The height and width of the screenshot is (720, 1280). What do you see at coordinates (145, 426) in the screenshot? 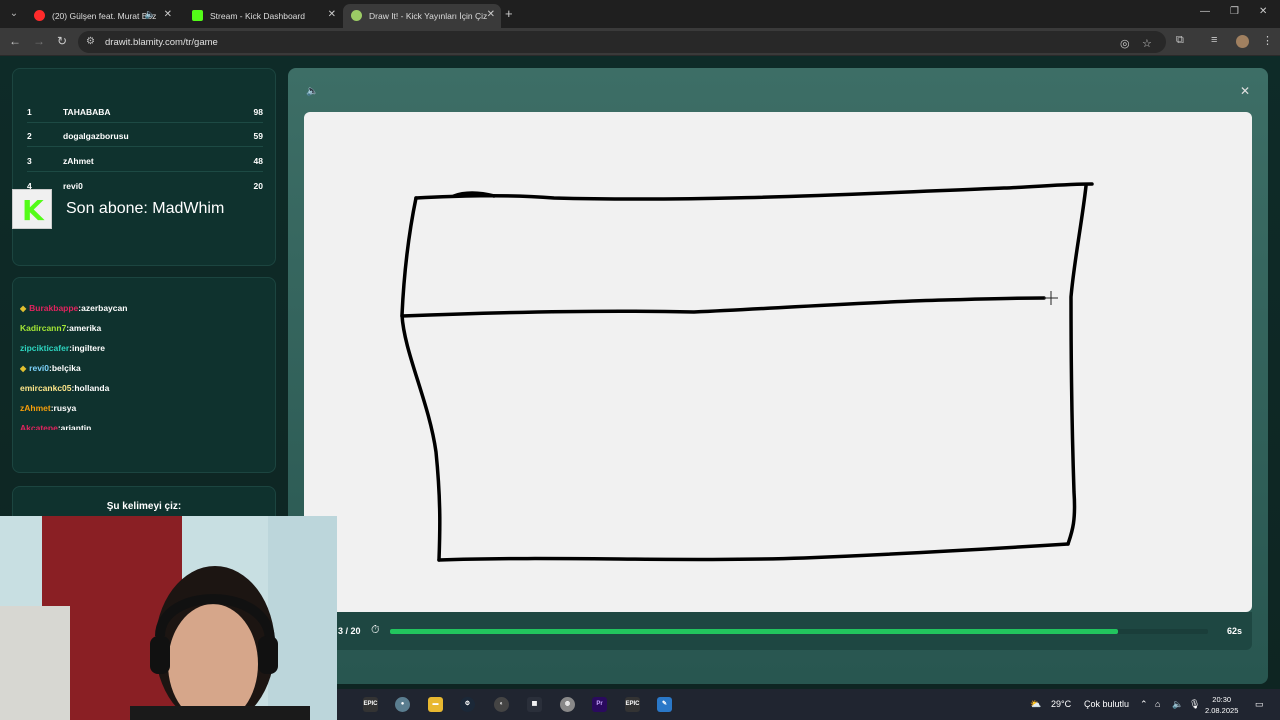
I see `chat-message: Akcatepe:arjantin` at bounding box center [145, 426].